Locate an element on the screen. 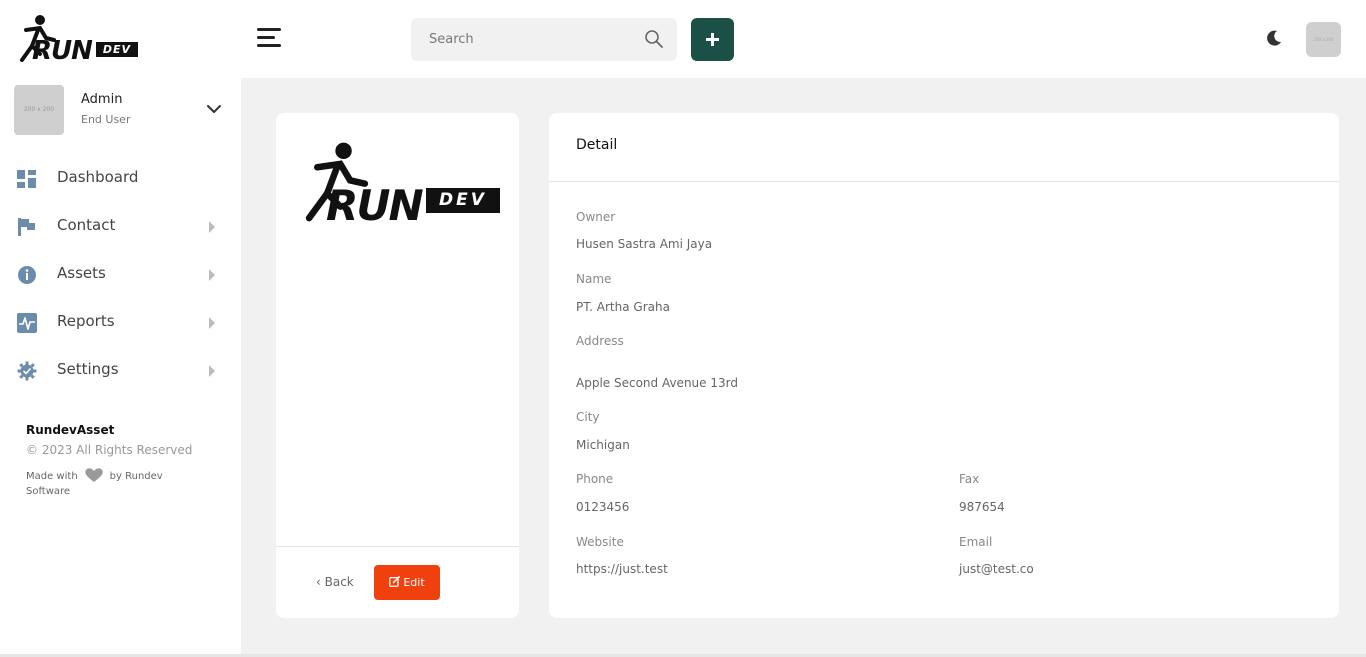 Image resolution: width=1366 pixels, height=657 pixels. owner-label: Owner is located at coordinates (596, 217).